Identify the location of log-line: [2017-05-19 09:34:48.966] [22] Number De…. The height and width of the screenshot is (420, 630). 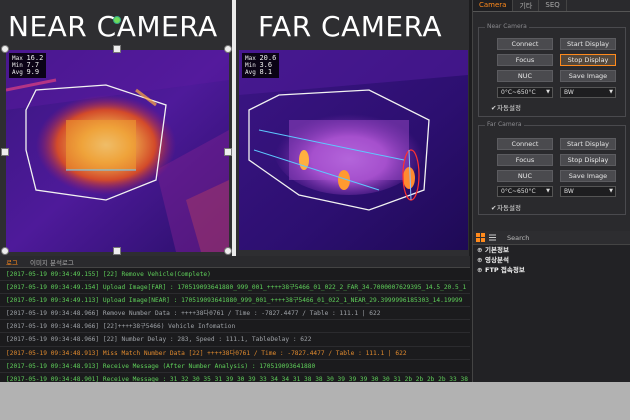
(235, 340).